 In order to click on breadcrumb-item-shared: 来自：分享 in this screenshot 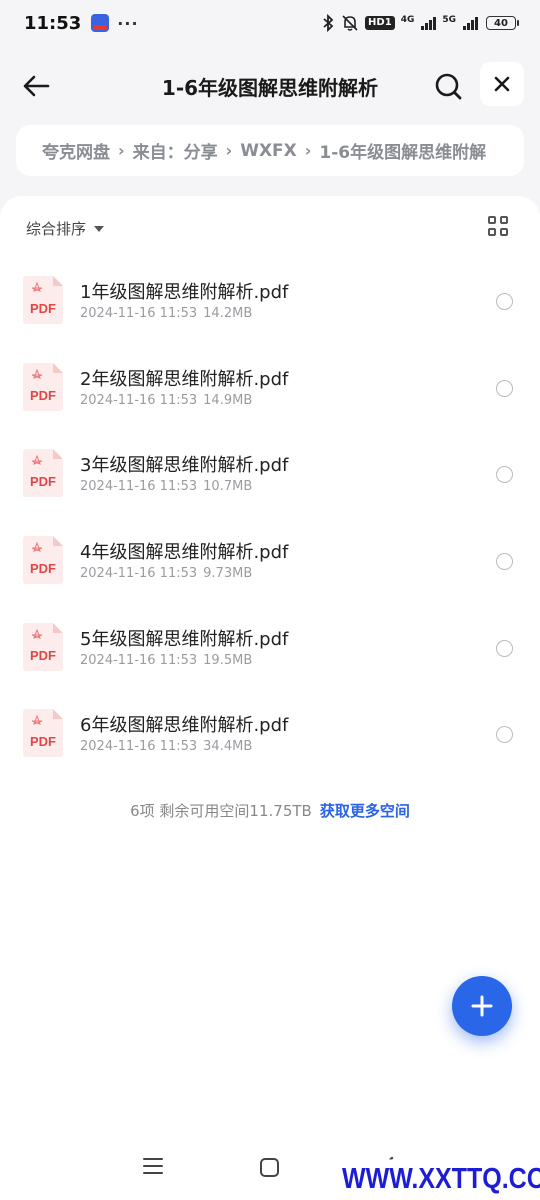, I will do `click(175, 150)`.